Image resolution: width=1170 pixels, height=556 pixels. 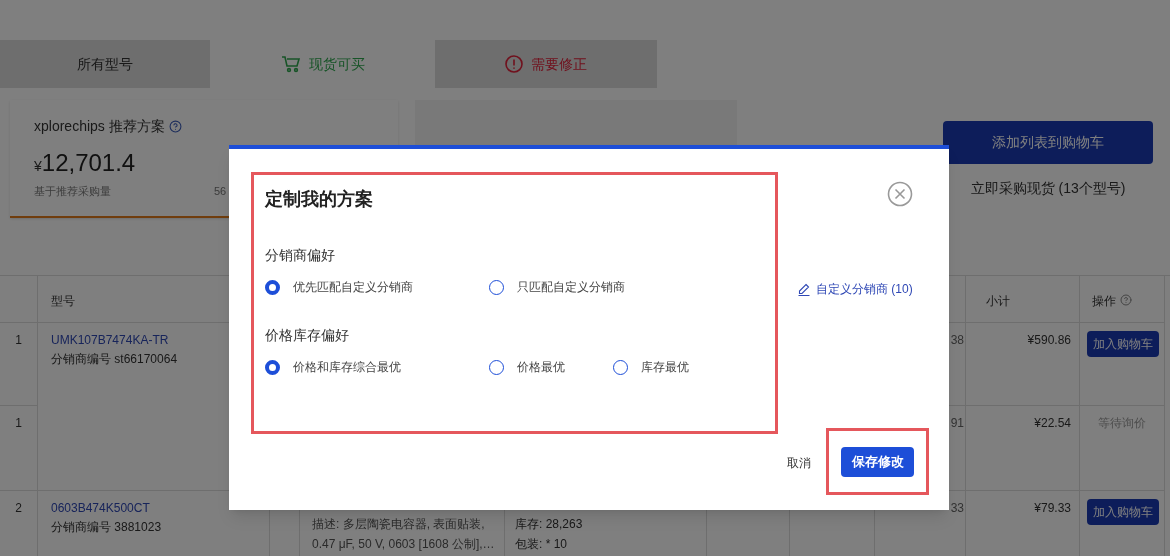 I want to click on save-button: 保存修改, so click(x=877, y=461).